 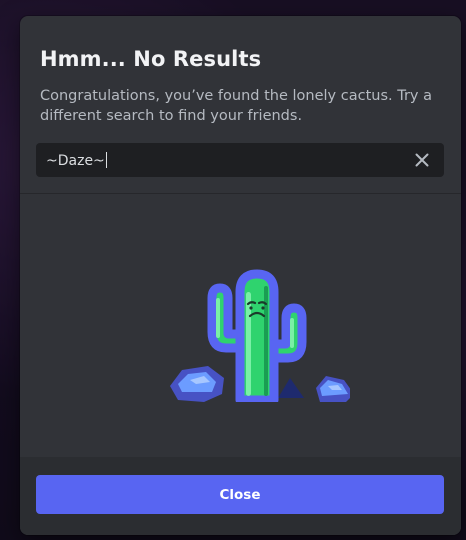 I want to click on close-icon, so click(x=422, y=160).